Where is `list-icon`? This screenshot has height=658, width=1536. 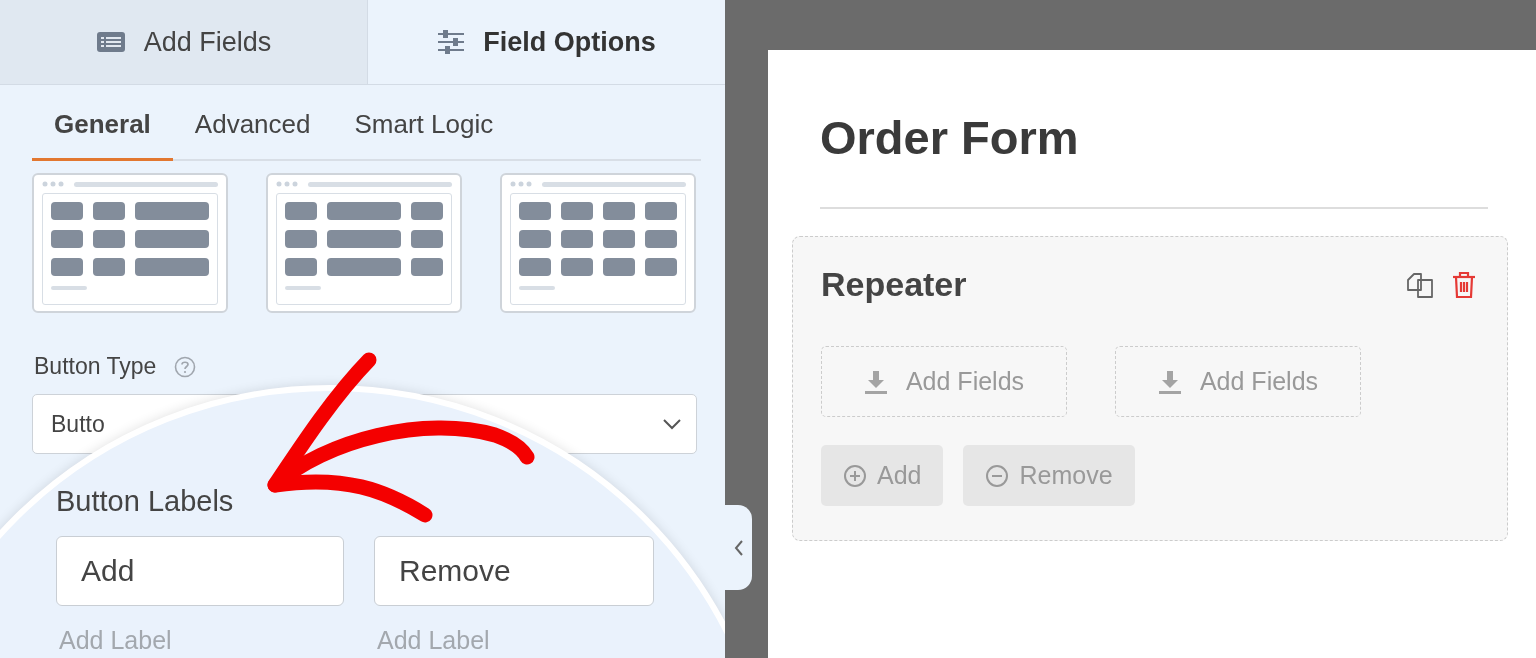
list-icon is located at coordinates (110, 42).